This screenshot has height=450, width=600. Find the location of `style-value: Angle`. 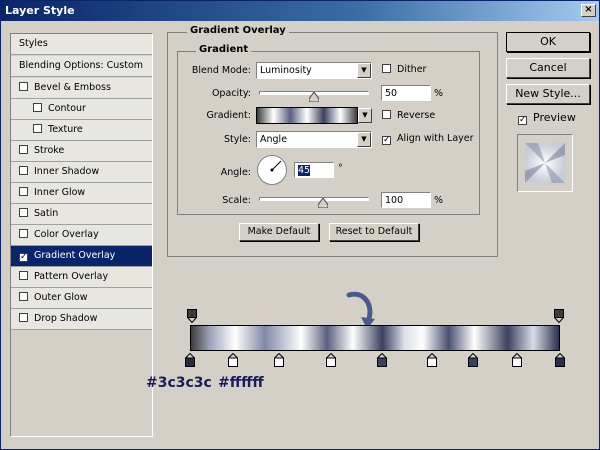

style-value: Angle is located at coordinates (274, 139).